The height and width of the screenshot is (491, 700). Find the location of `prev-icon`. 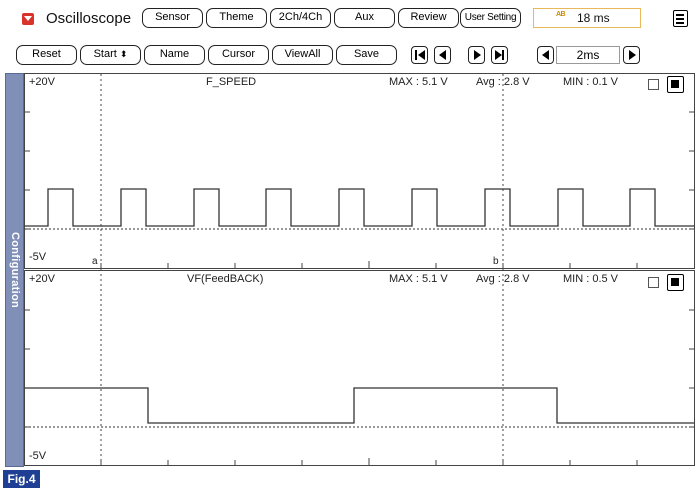

prev-icon is located at coordinates (442, 55).